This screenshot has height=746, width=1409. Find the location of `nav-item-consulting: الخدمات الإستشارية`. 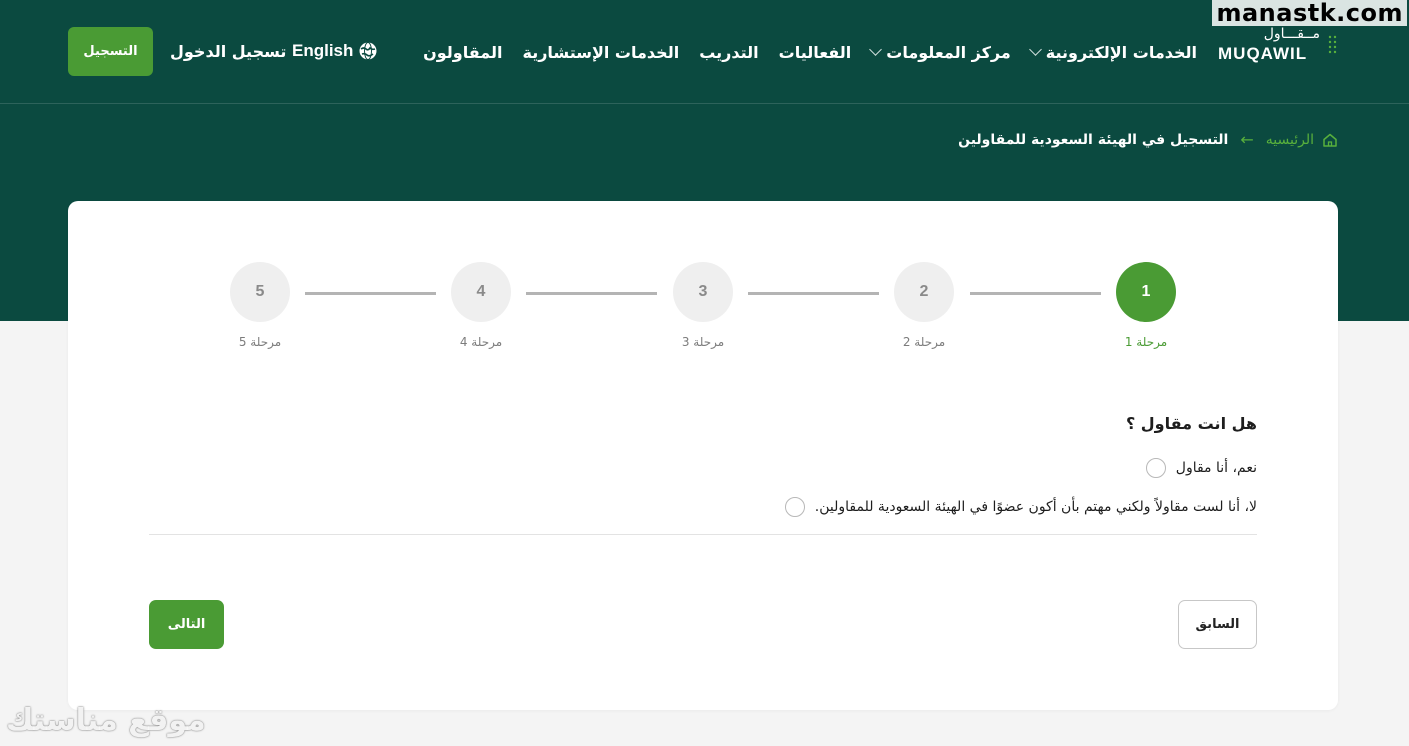

nav-item-consulting: الخدمات الإستشارية is located at coordinates (600, 52).